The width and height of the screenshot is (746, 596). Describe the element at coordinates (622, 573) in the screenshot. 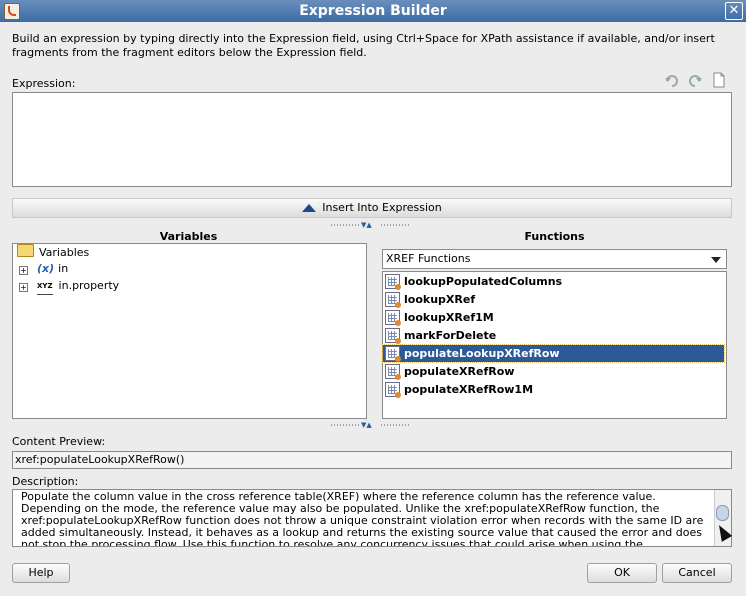

I see `ok-button: OK` at that location.